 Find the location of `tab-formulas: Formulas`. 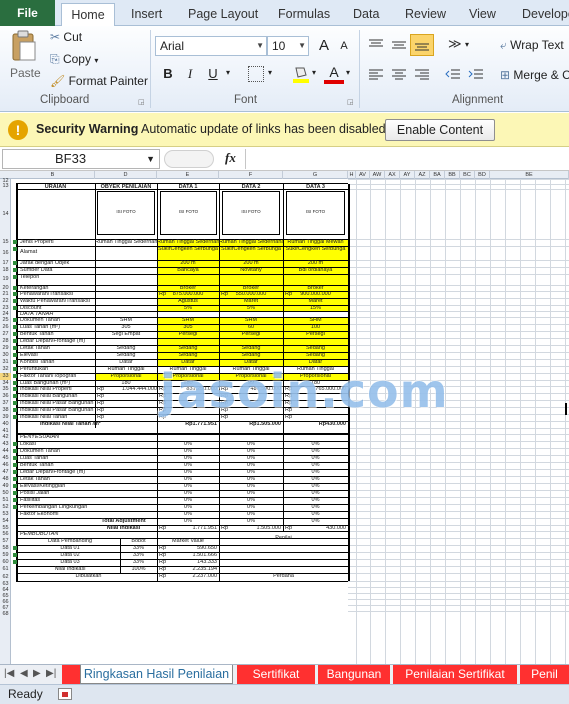

tab-formulas: Formulas is located at coordinates (304, 14).